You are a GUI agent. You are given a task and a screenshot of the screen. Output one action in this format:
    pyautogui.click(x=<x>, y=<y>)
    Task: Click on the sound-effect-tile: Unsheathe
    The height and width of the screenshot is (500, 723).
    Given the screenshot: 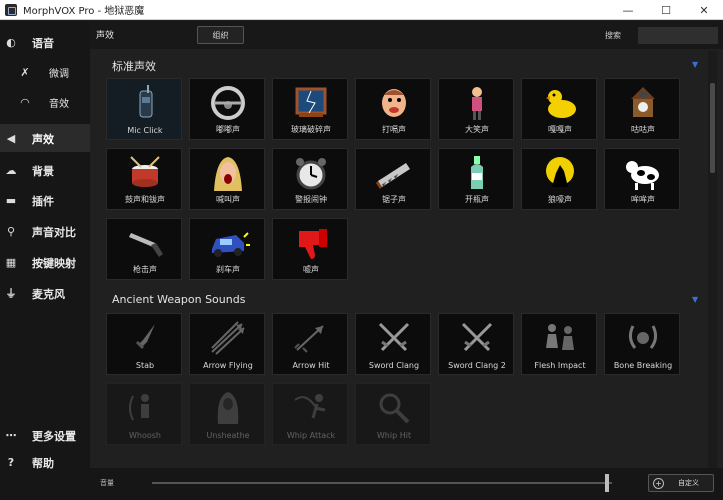 What is the action you would take?
    pyautogui.click(x=227, y=414)
    